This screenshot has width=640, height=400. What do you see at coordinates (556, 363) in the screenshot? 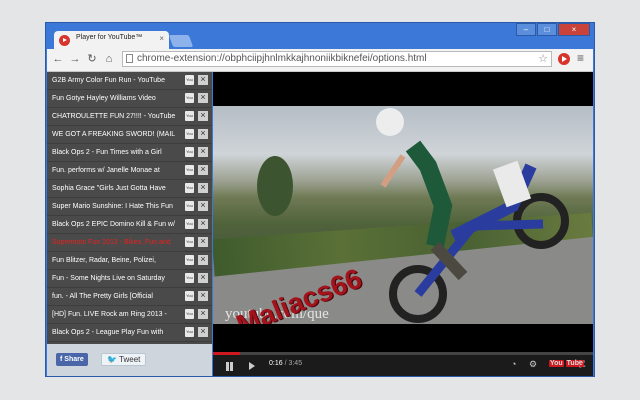
I see `logo-you: You` at bounding box center [556, 363].